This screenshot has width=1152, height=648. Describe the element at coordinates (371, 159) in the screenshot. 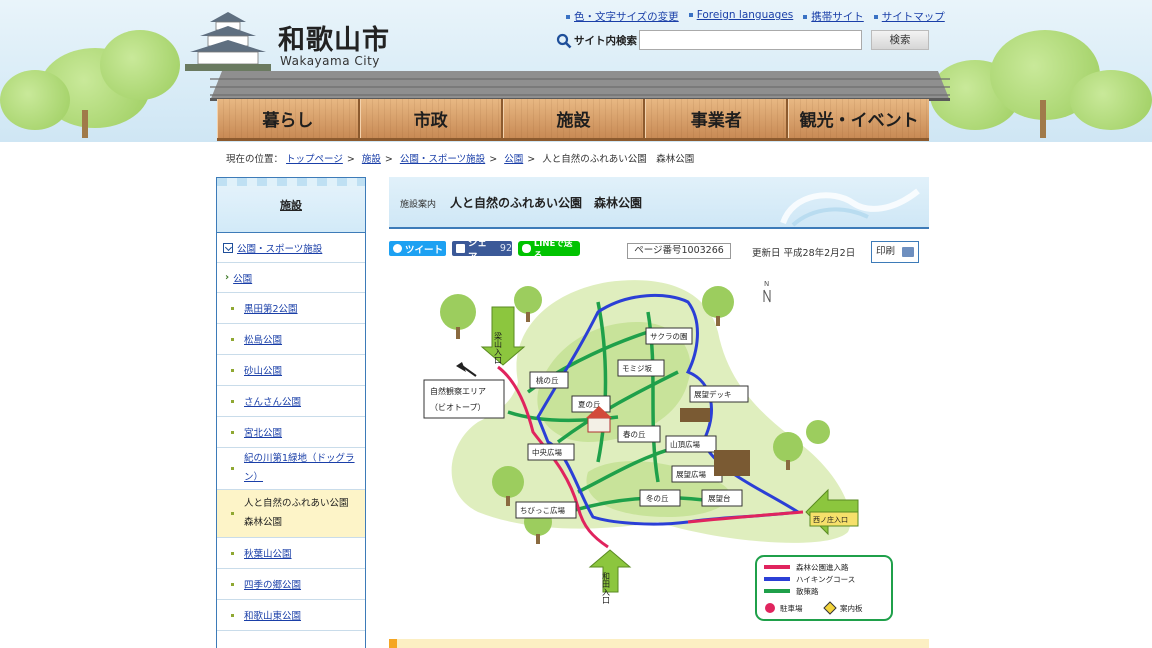

I see `breadcrumb-facilities: 施設` at that location.